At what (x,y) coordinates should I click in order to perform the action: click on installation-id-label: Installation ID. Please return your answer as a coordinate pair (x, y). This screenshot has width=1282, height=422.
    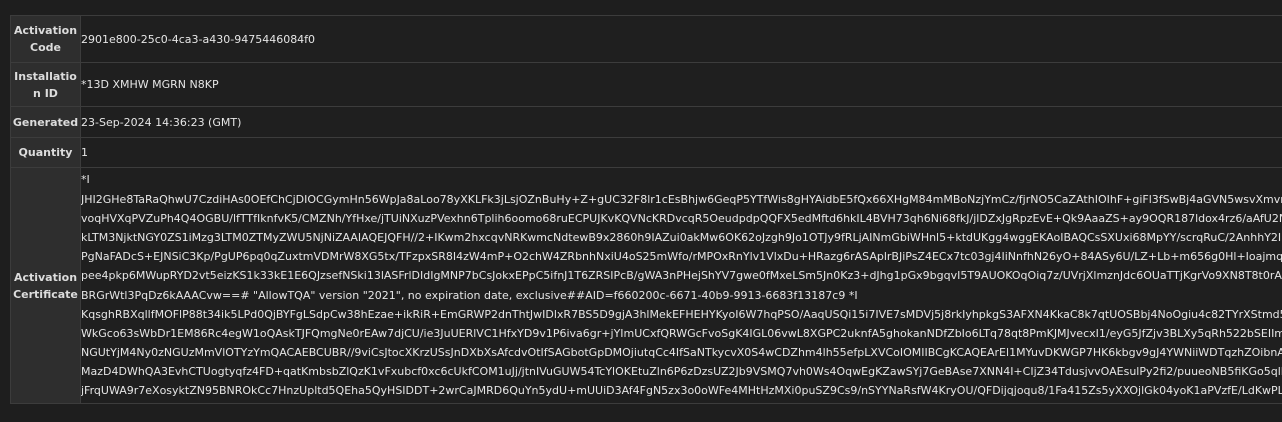
    Looking at the image, I should click on (45, 84).